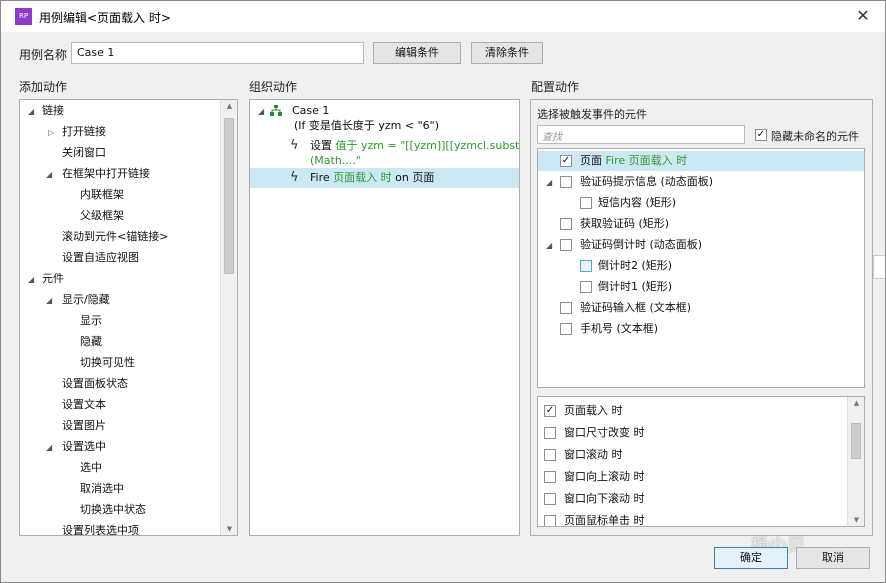 Image resolution: width=886 pixels, height=583 pixels. Describe the element at coordinates (566, 161) in the screenshot. I see `target-checkbox: ✓` at that location.